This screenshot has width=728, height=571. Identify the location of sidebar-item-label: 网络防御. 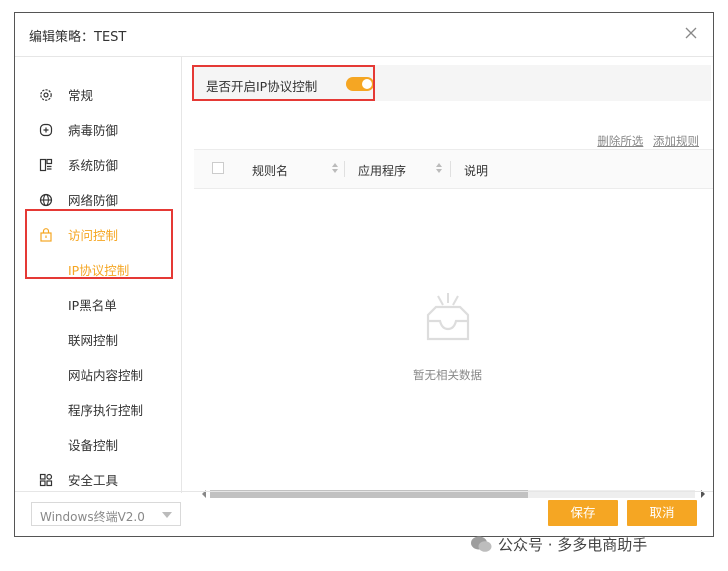
(93, 200).